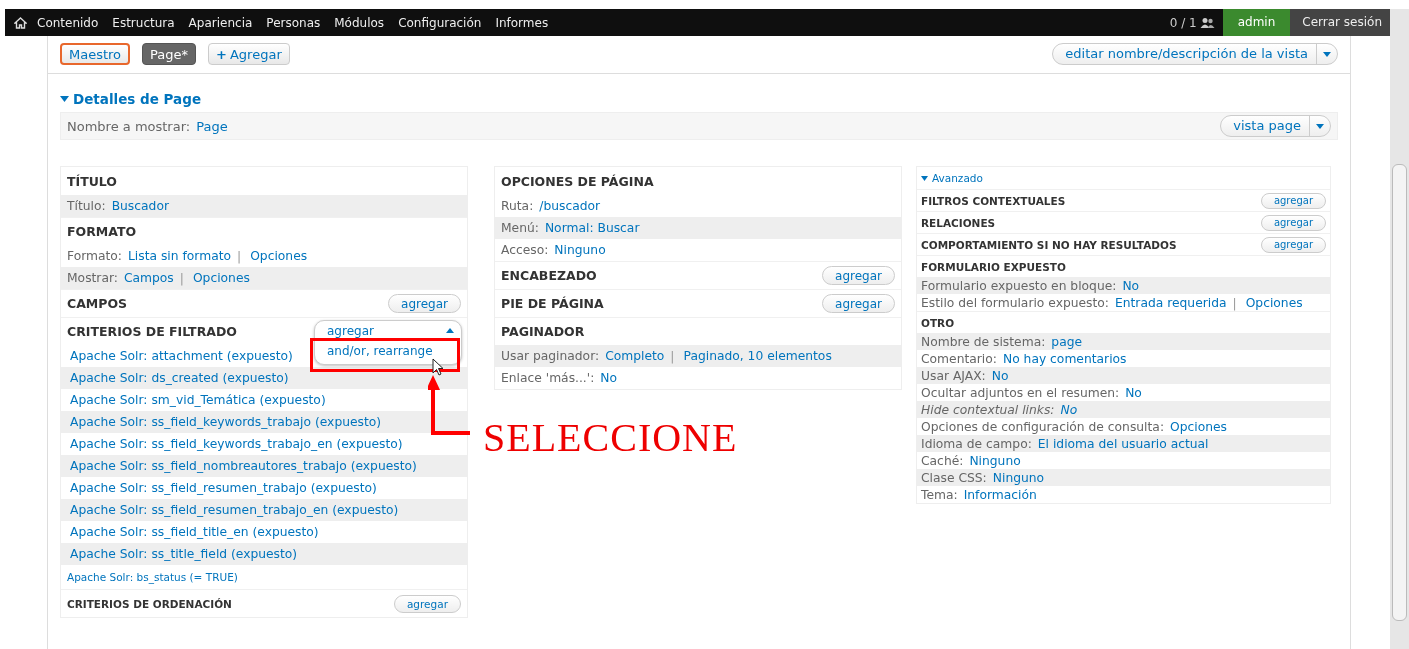 This screenshot has height=649, width=1409. Describe the element at coordinates (143, 22) in the screenshot. I see `menu-link: Estructura` at that location.